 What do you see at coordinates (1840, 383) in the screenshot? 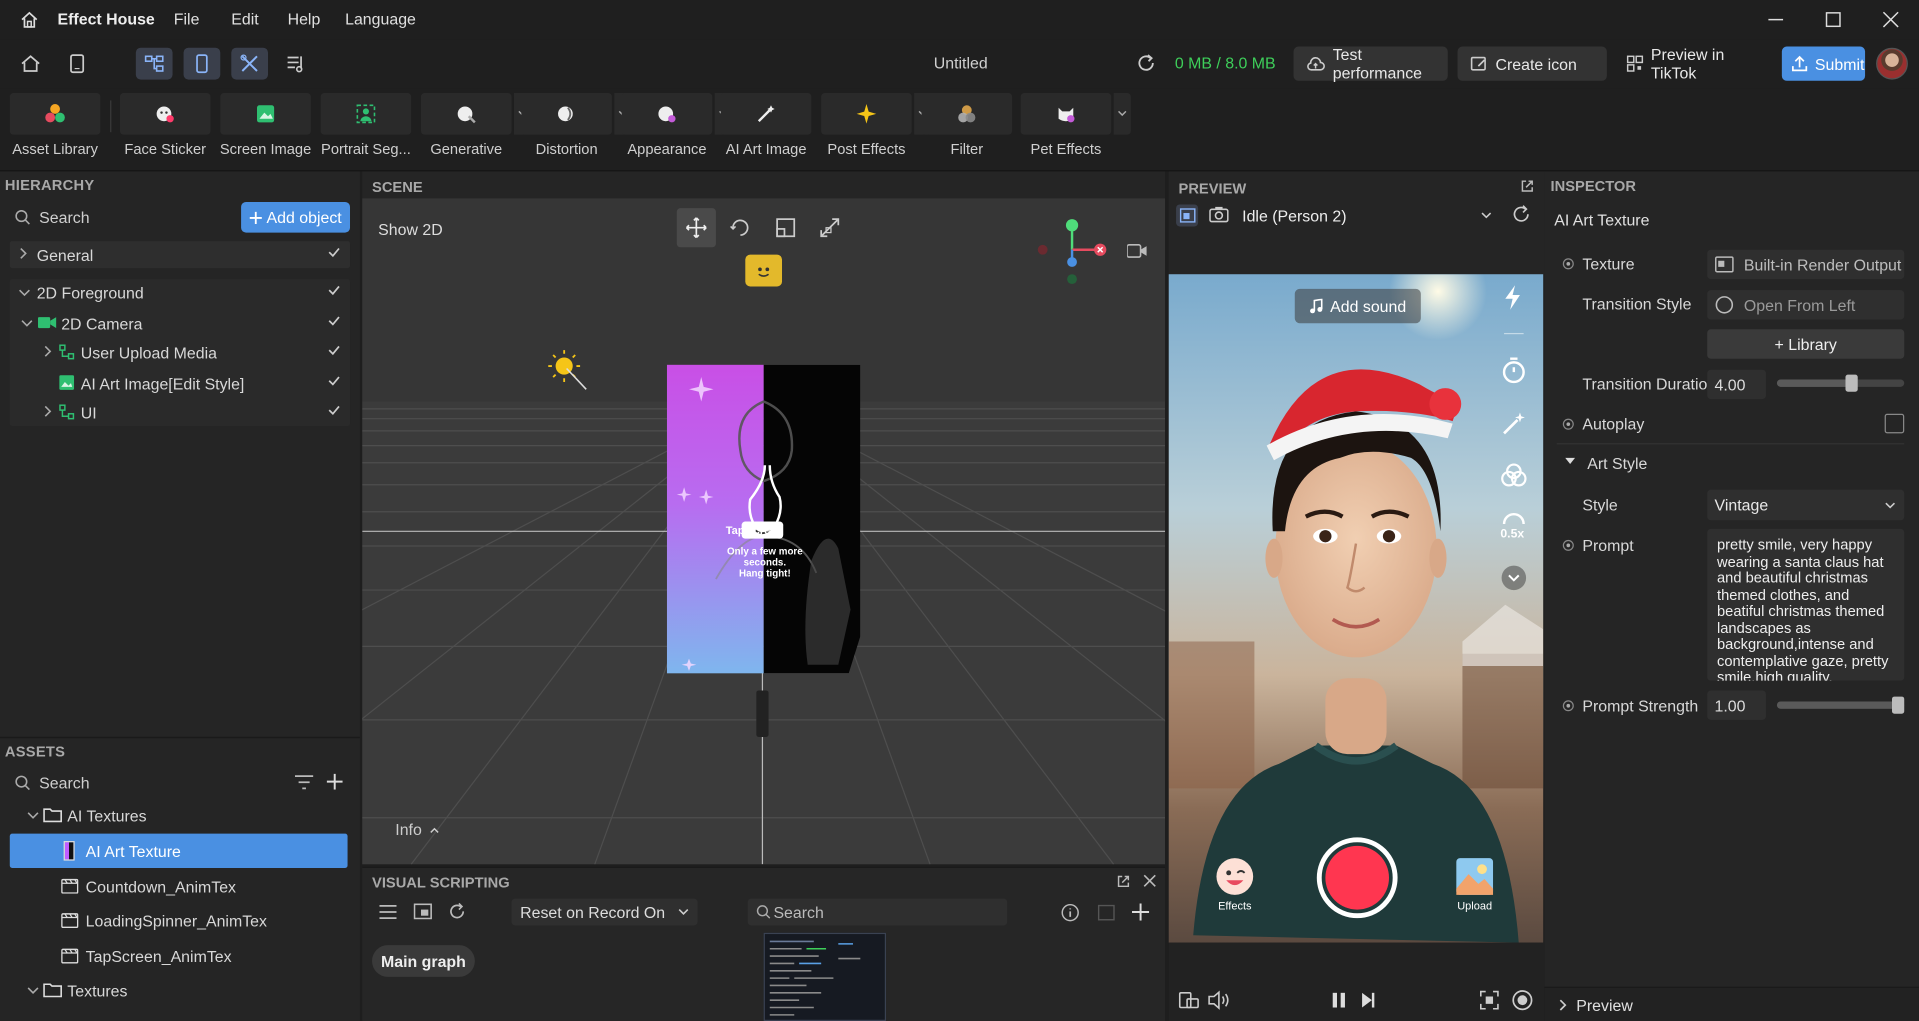
I see `transition-duration-slider` at bounding box center [1840, 383].